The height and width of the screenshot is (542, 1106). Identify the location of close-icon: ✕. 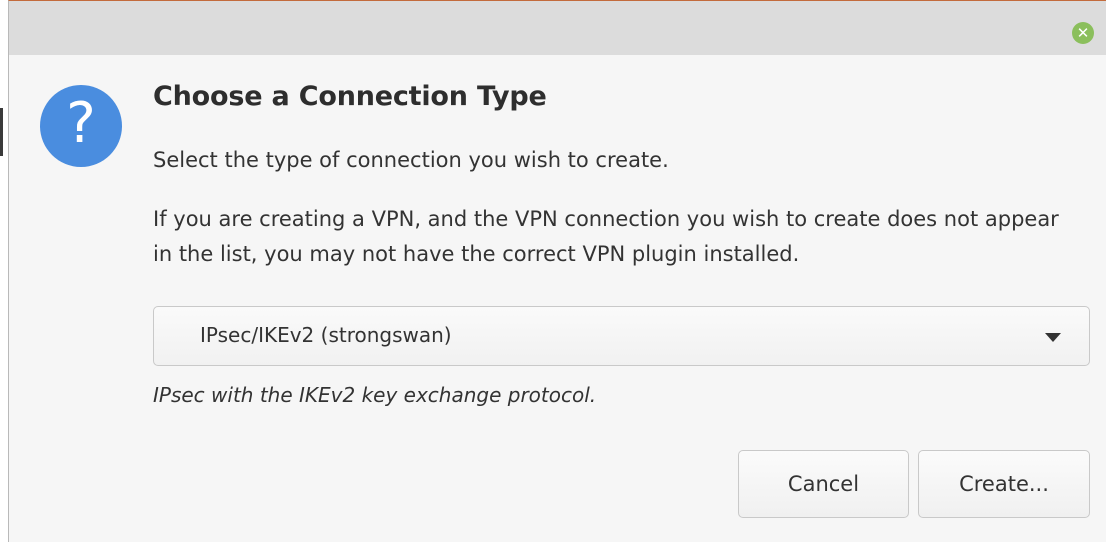
(1083, 32).